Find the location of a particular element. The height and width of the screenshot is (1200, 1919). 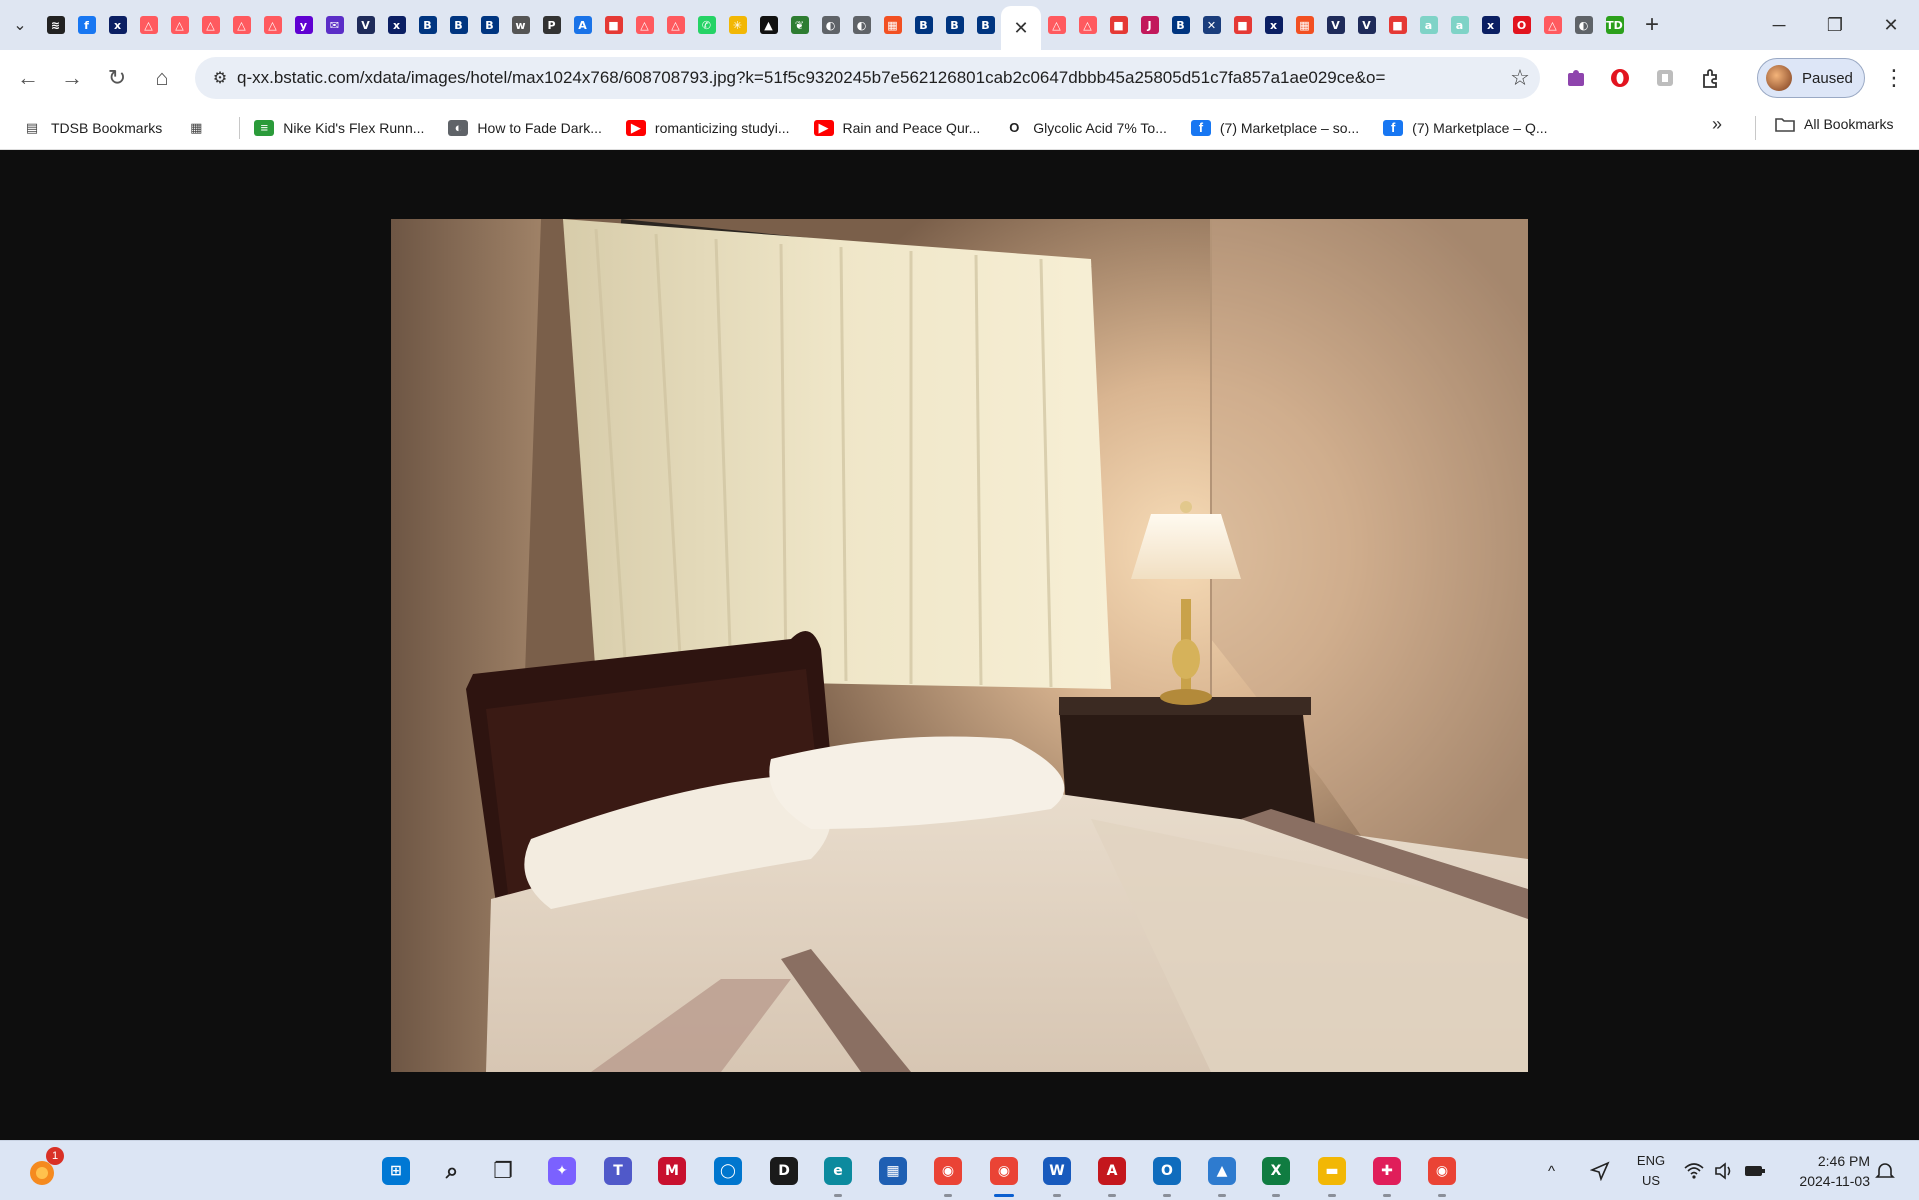

close-window-button: ✕ is located at coordinates (1891, 25).